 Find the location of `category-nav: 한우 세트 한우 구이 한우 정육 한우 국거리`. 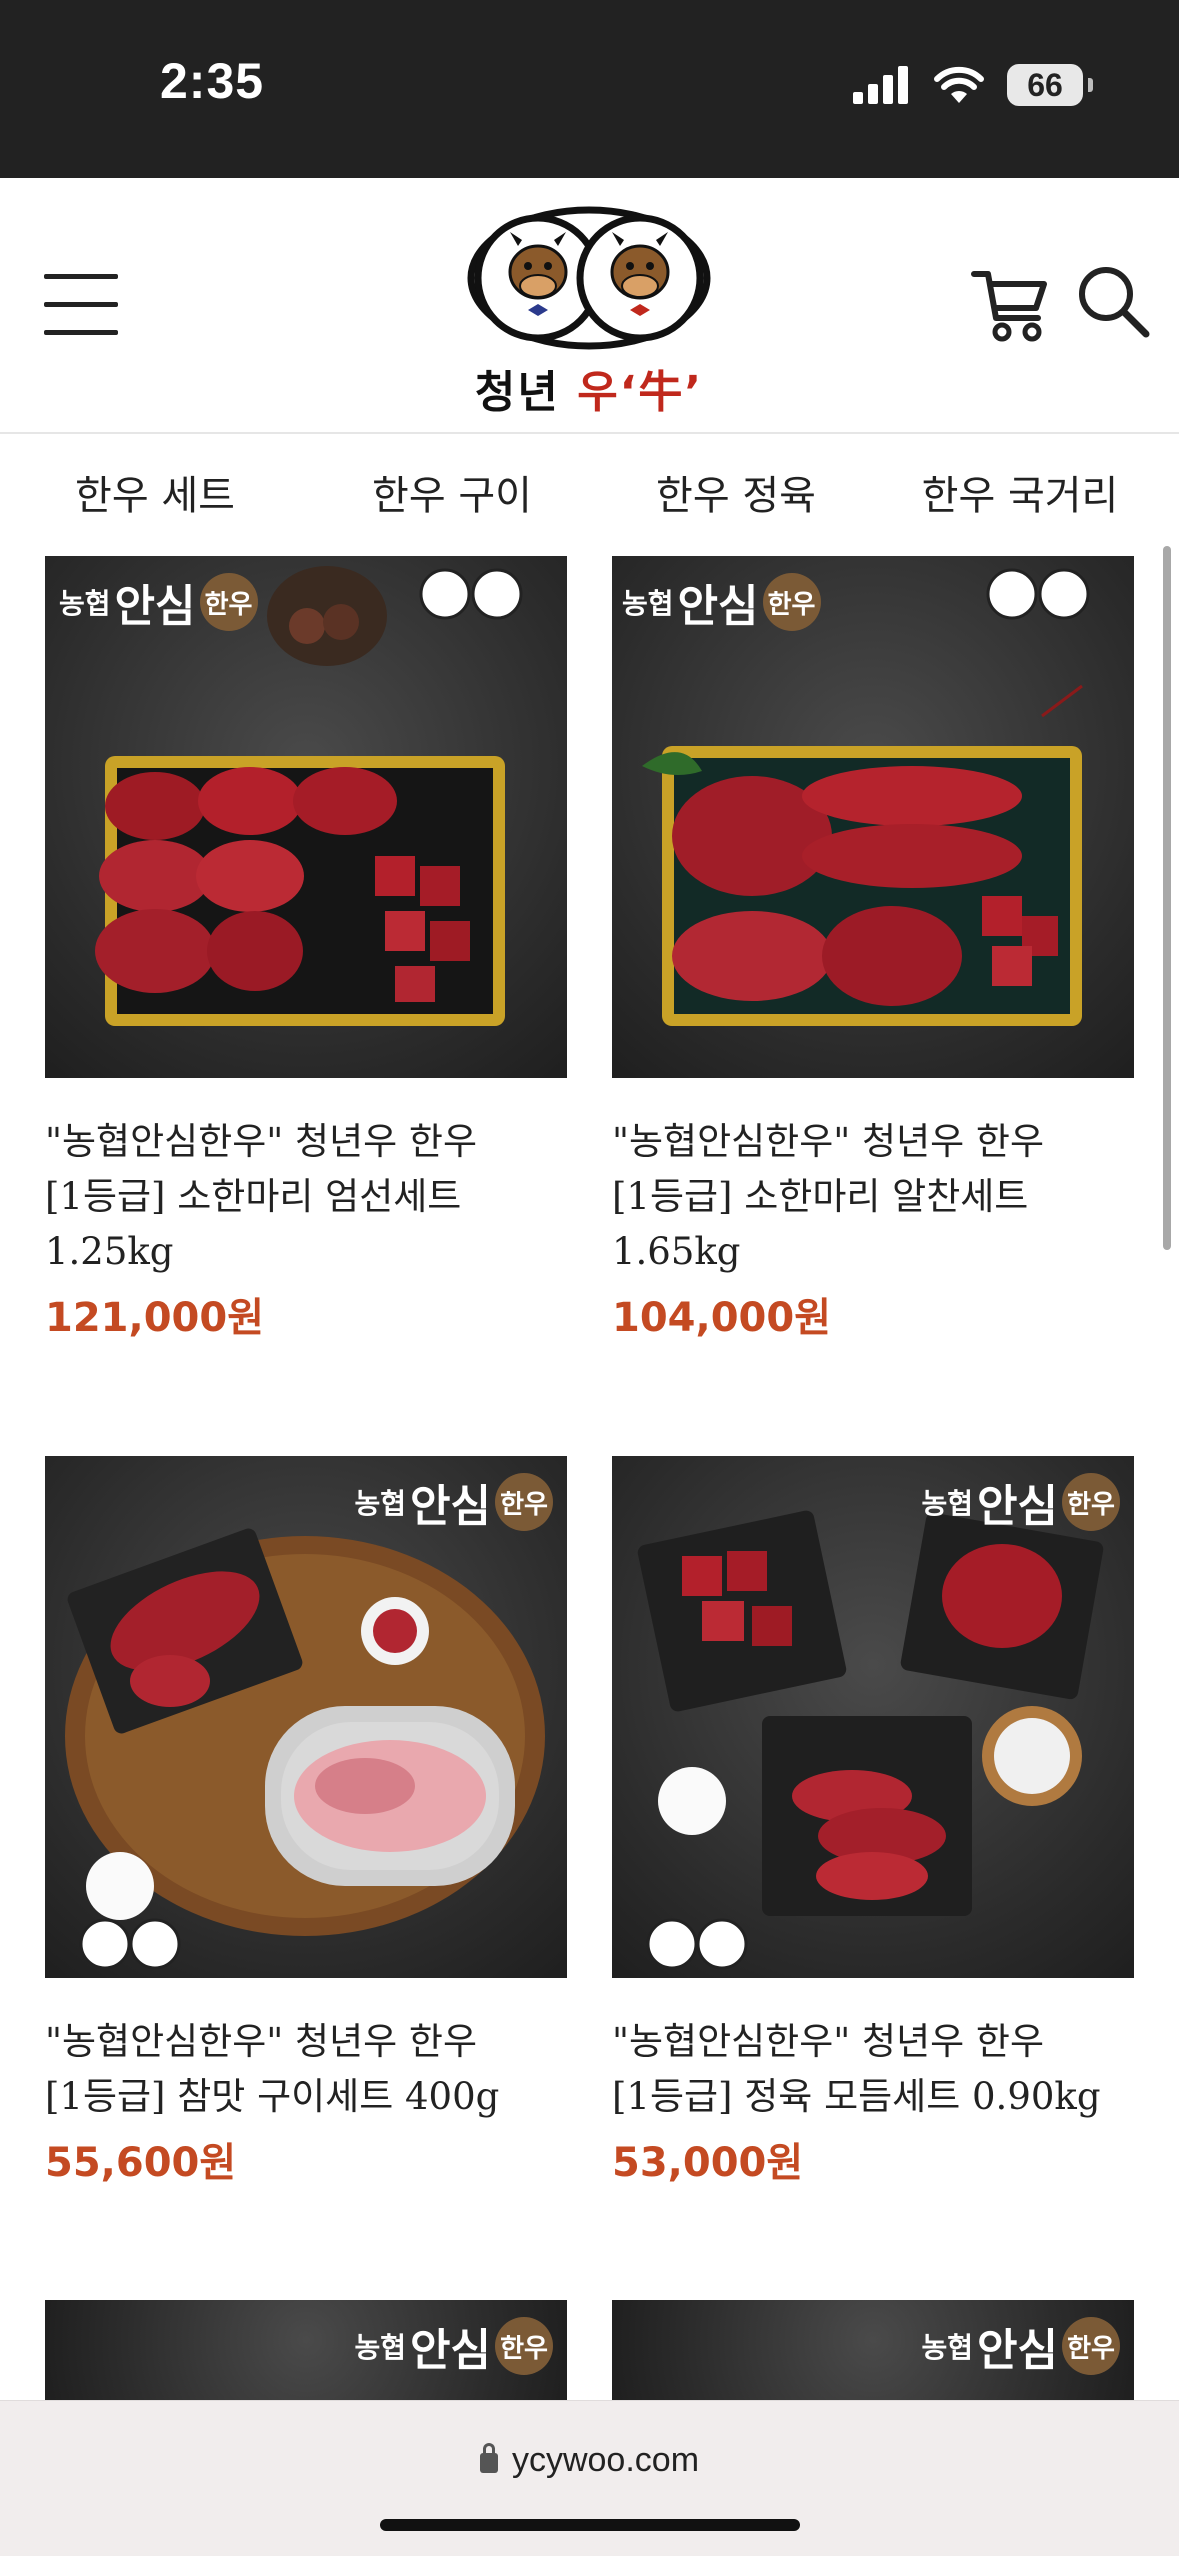

category-nav: 한우 세트 한우 구이 한우 정육 한우 국거리 is located at coordinates (589, 496).